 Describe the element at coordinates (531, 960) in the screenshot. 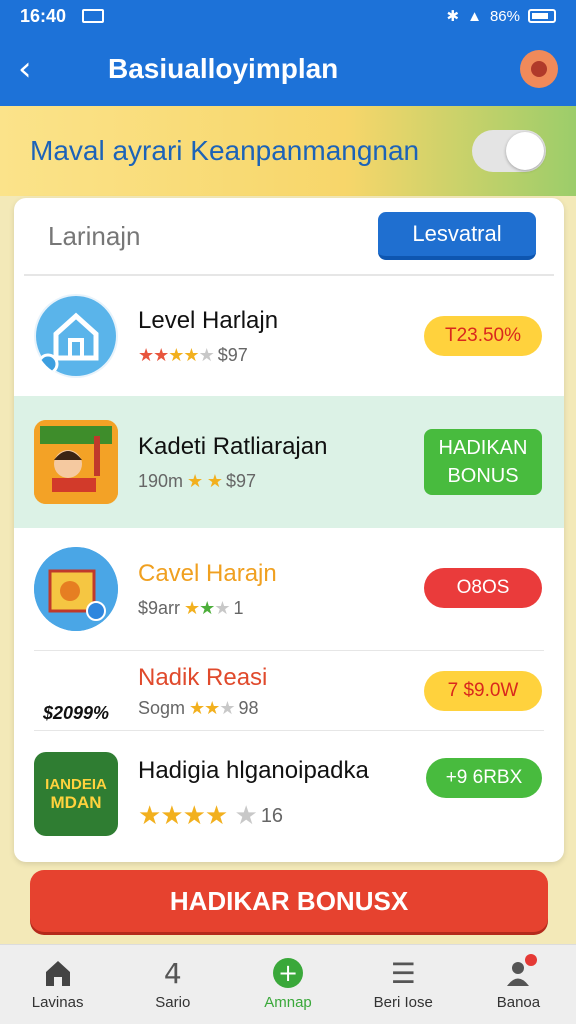

I see `notification-dot` at that location.